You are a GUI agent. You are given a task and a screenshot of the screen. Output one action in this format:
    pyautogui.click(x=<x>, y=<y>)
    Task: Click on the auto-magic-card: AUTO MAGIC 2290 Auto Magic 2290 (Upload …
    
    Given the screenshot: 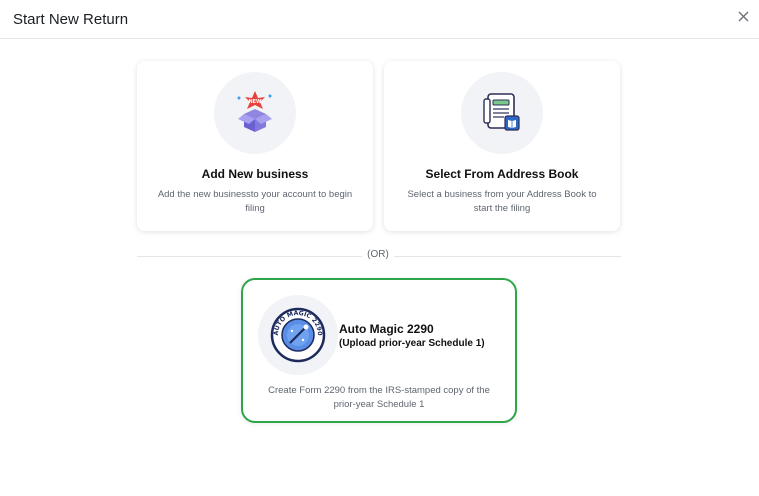 What is the action you would take?
    pyautogui.click(x=379, y=350)
    